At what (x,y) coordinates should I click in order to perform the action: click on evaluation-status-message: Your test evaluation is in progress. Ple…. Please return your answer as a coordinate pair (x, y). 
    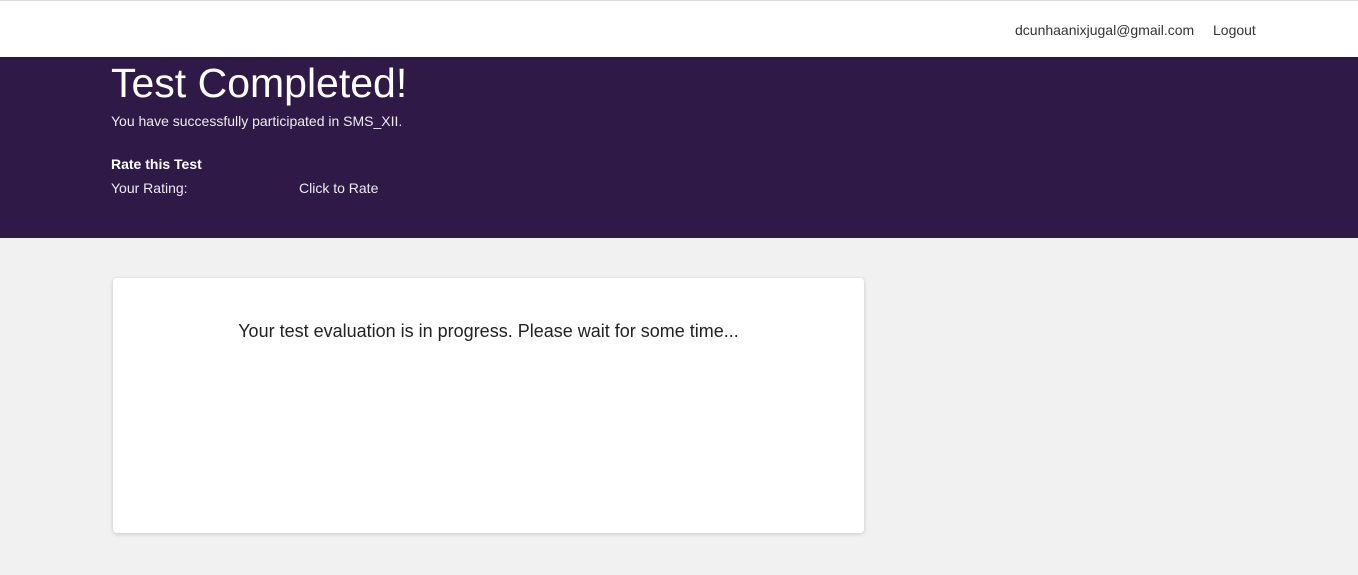
    Looking at the image, I should click on (488, 331).